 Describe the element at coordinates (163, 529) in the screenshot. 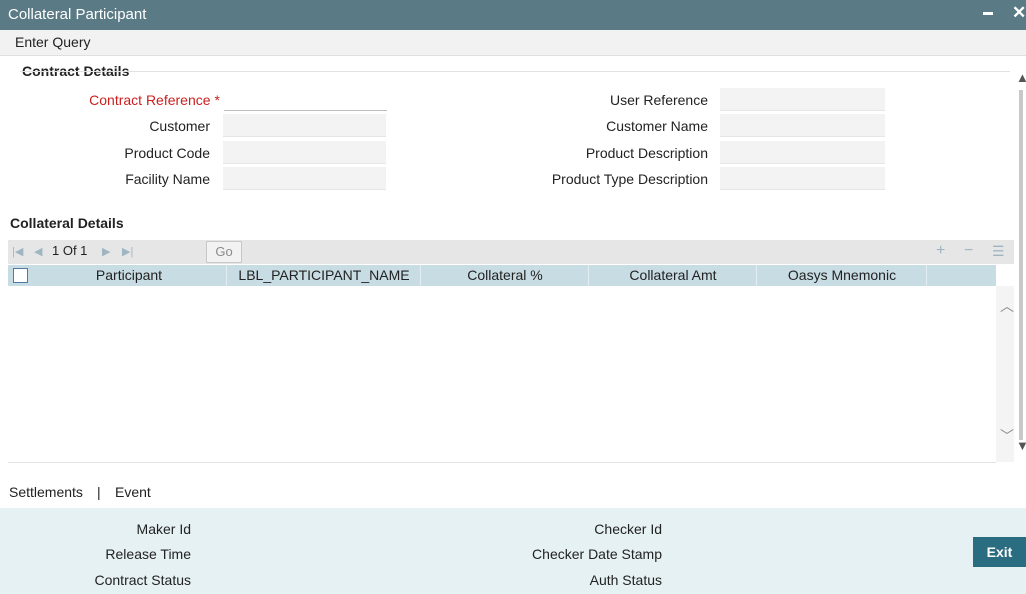

I see `maker-id-label: Maker Id` at that location.